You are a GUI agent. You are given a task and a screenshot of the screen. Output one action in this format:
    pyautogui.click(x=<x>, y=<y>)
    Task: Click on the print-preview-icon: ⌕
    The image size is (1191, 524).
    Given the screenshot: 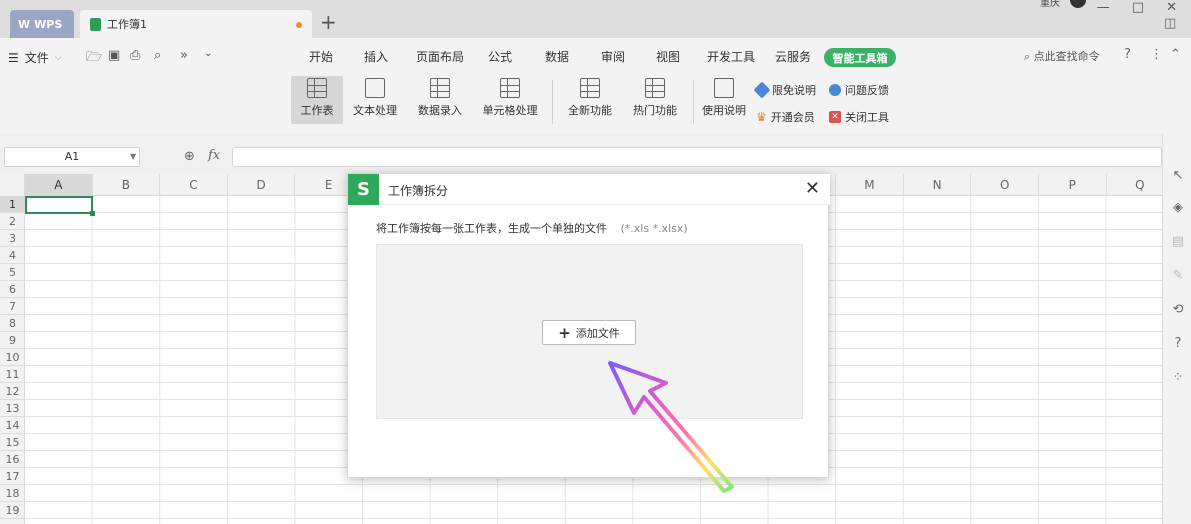 What is the action you would take?
    pyautogui.click(x=157, y=55)
    